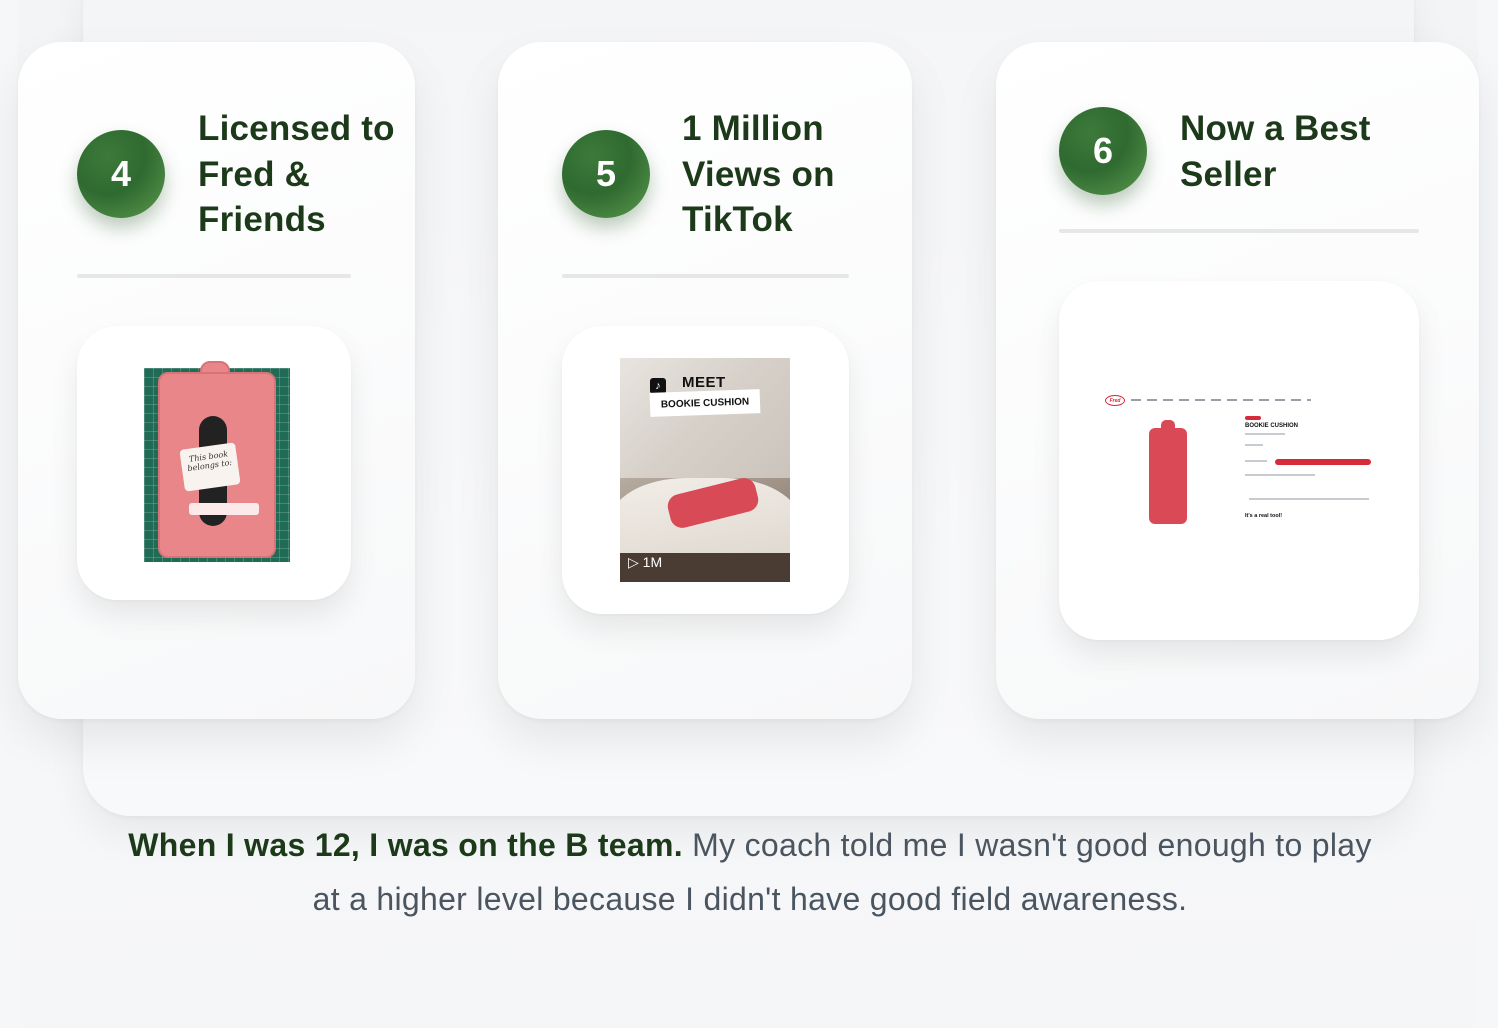 Image resolution: width=1498 pixels, height=1028 pixels. I want to click on best-seller-tag, so click(1253, 418).